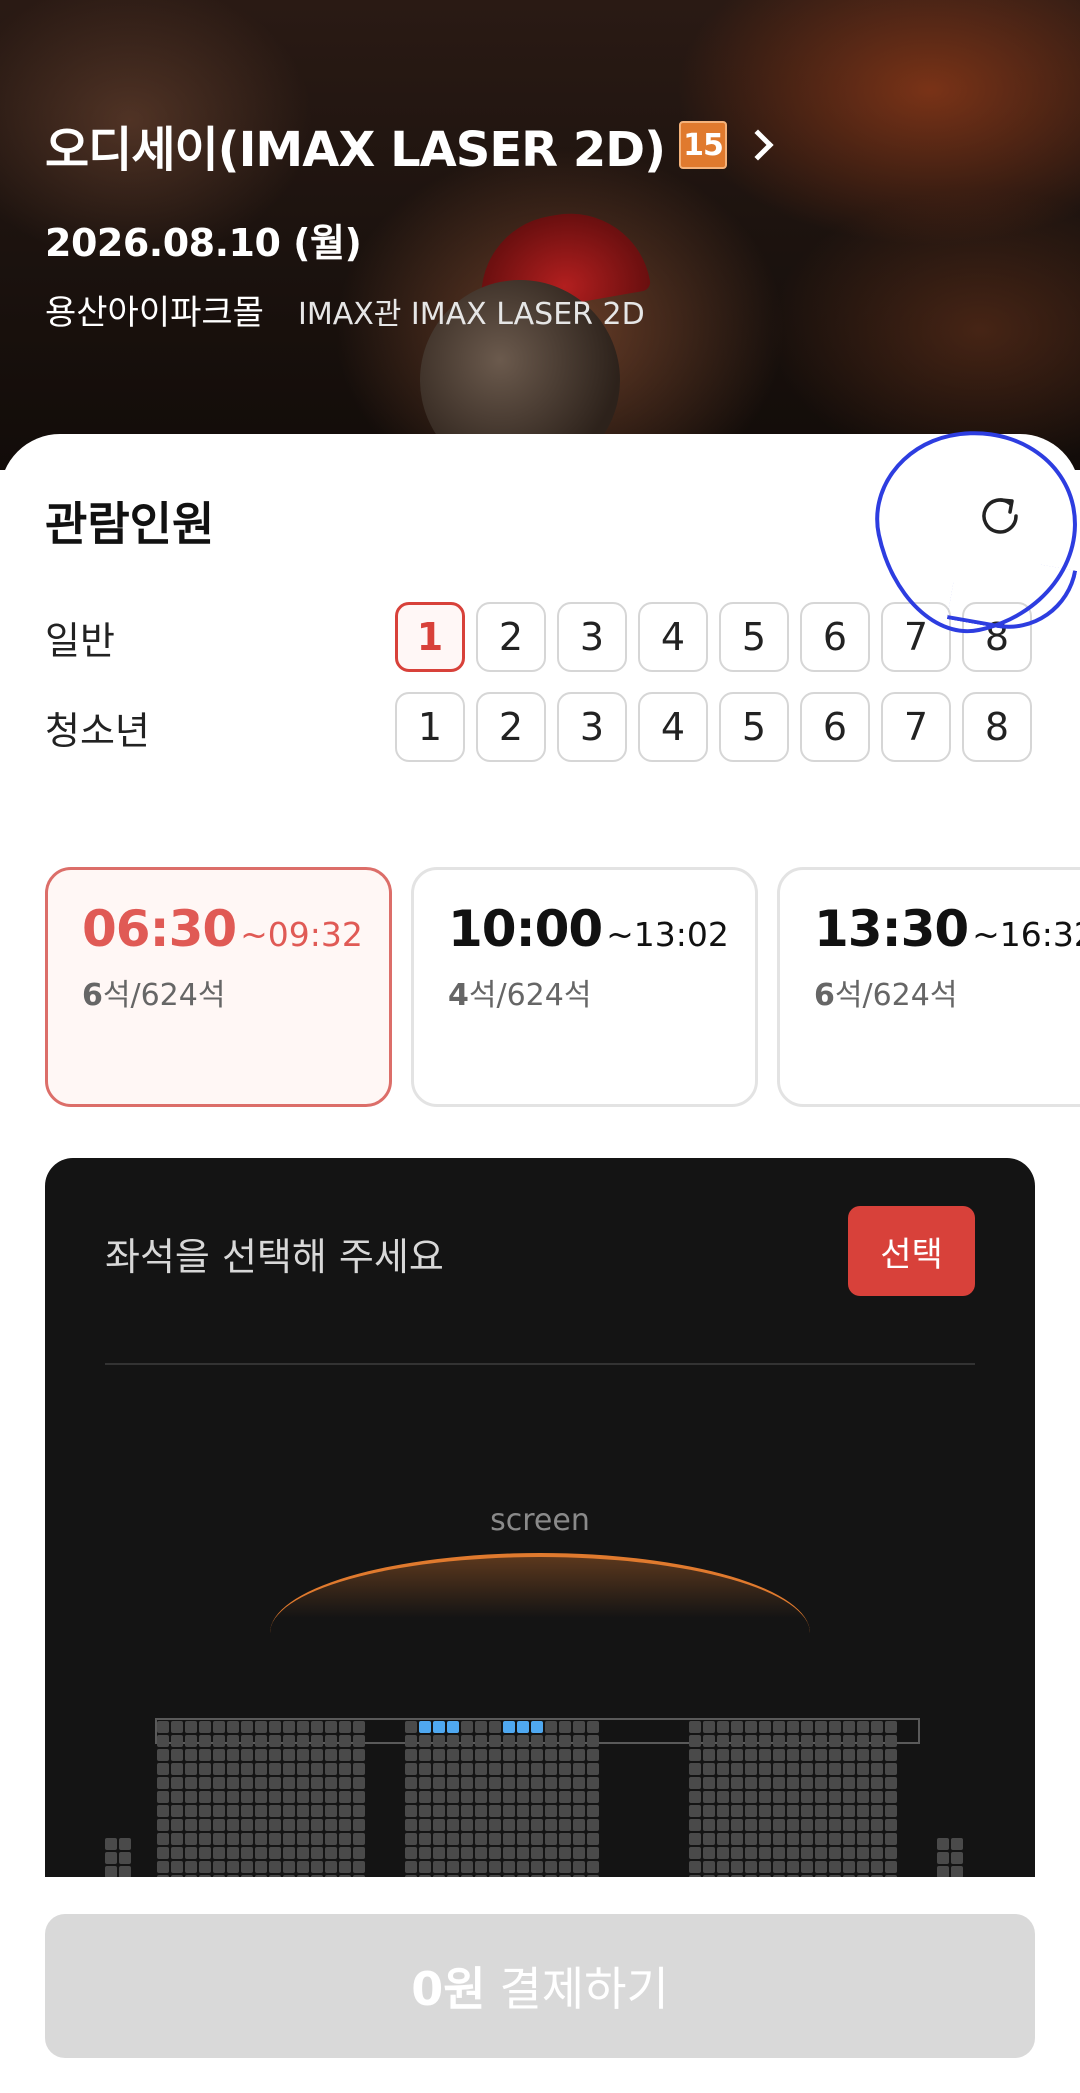  I want to click on count-button: 5, so click(754, 637).